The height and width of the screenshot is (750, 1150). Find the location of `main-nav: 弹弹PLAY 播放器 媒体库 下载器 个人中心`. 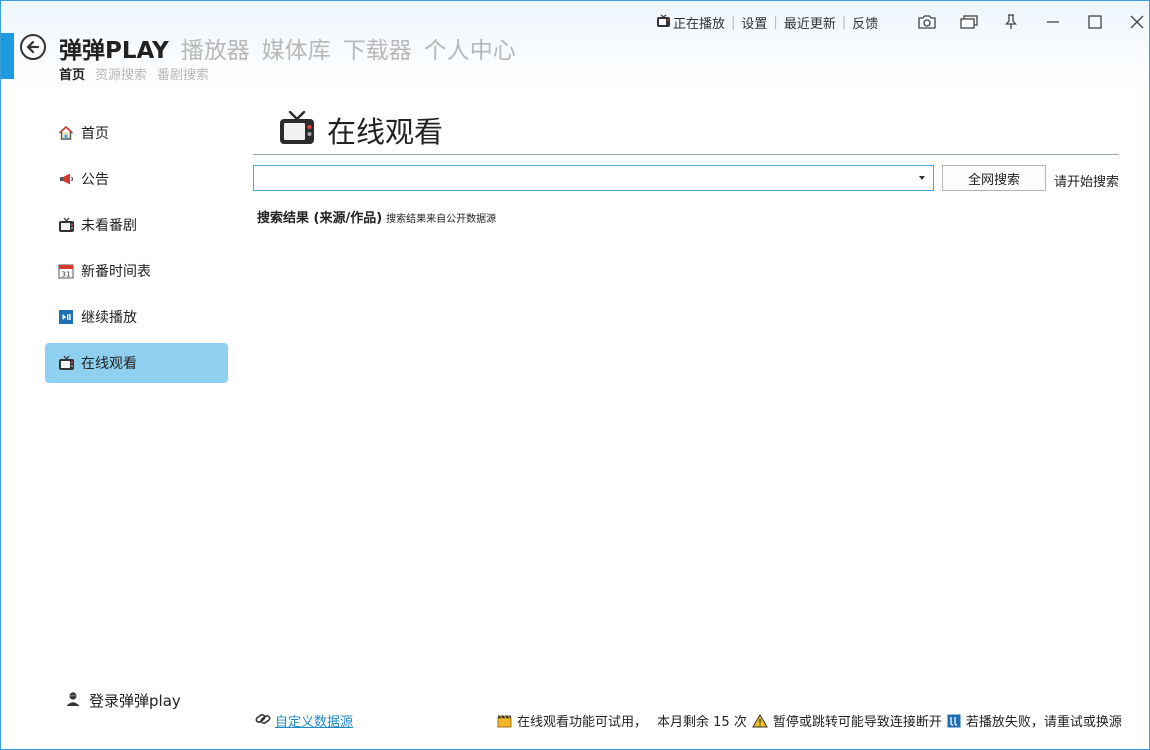

main-nav: 弹弹PLAY 播放器 媒体库 下载器 个人中心 is located at coordinates (287, 48).